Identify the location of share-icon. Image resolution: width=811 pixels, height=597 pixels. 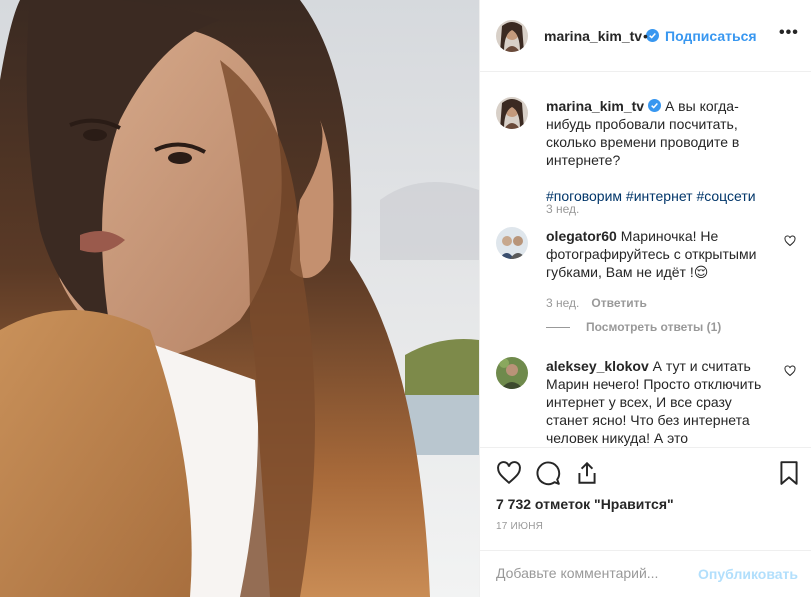
(587, 473).